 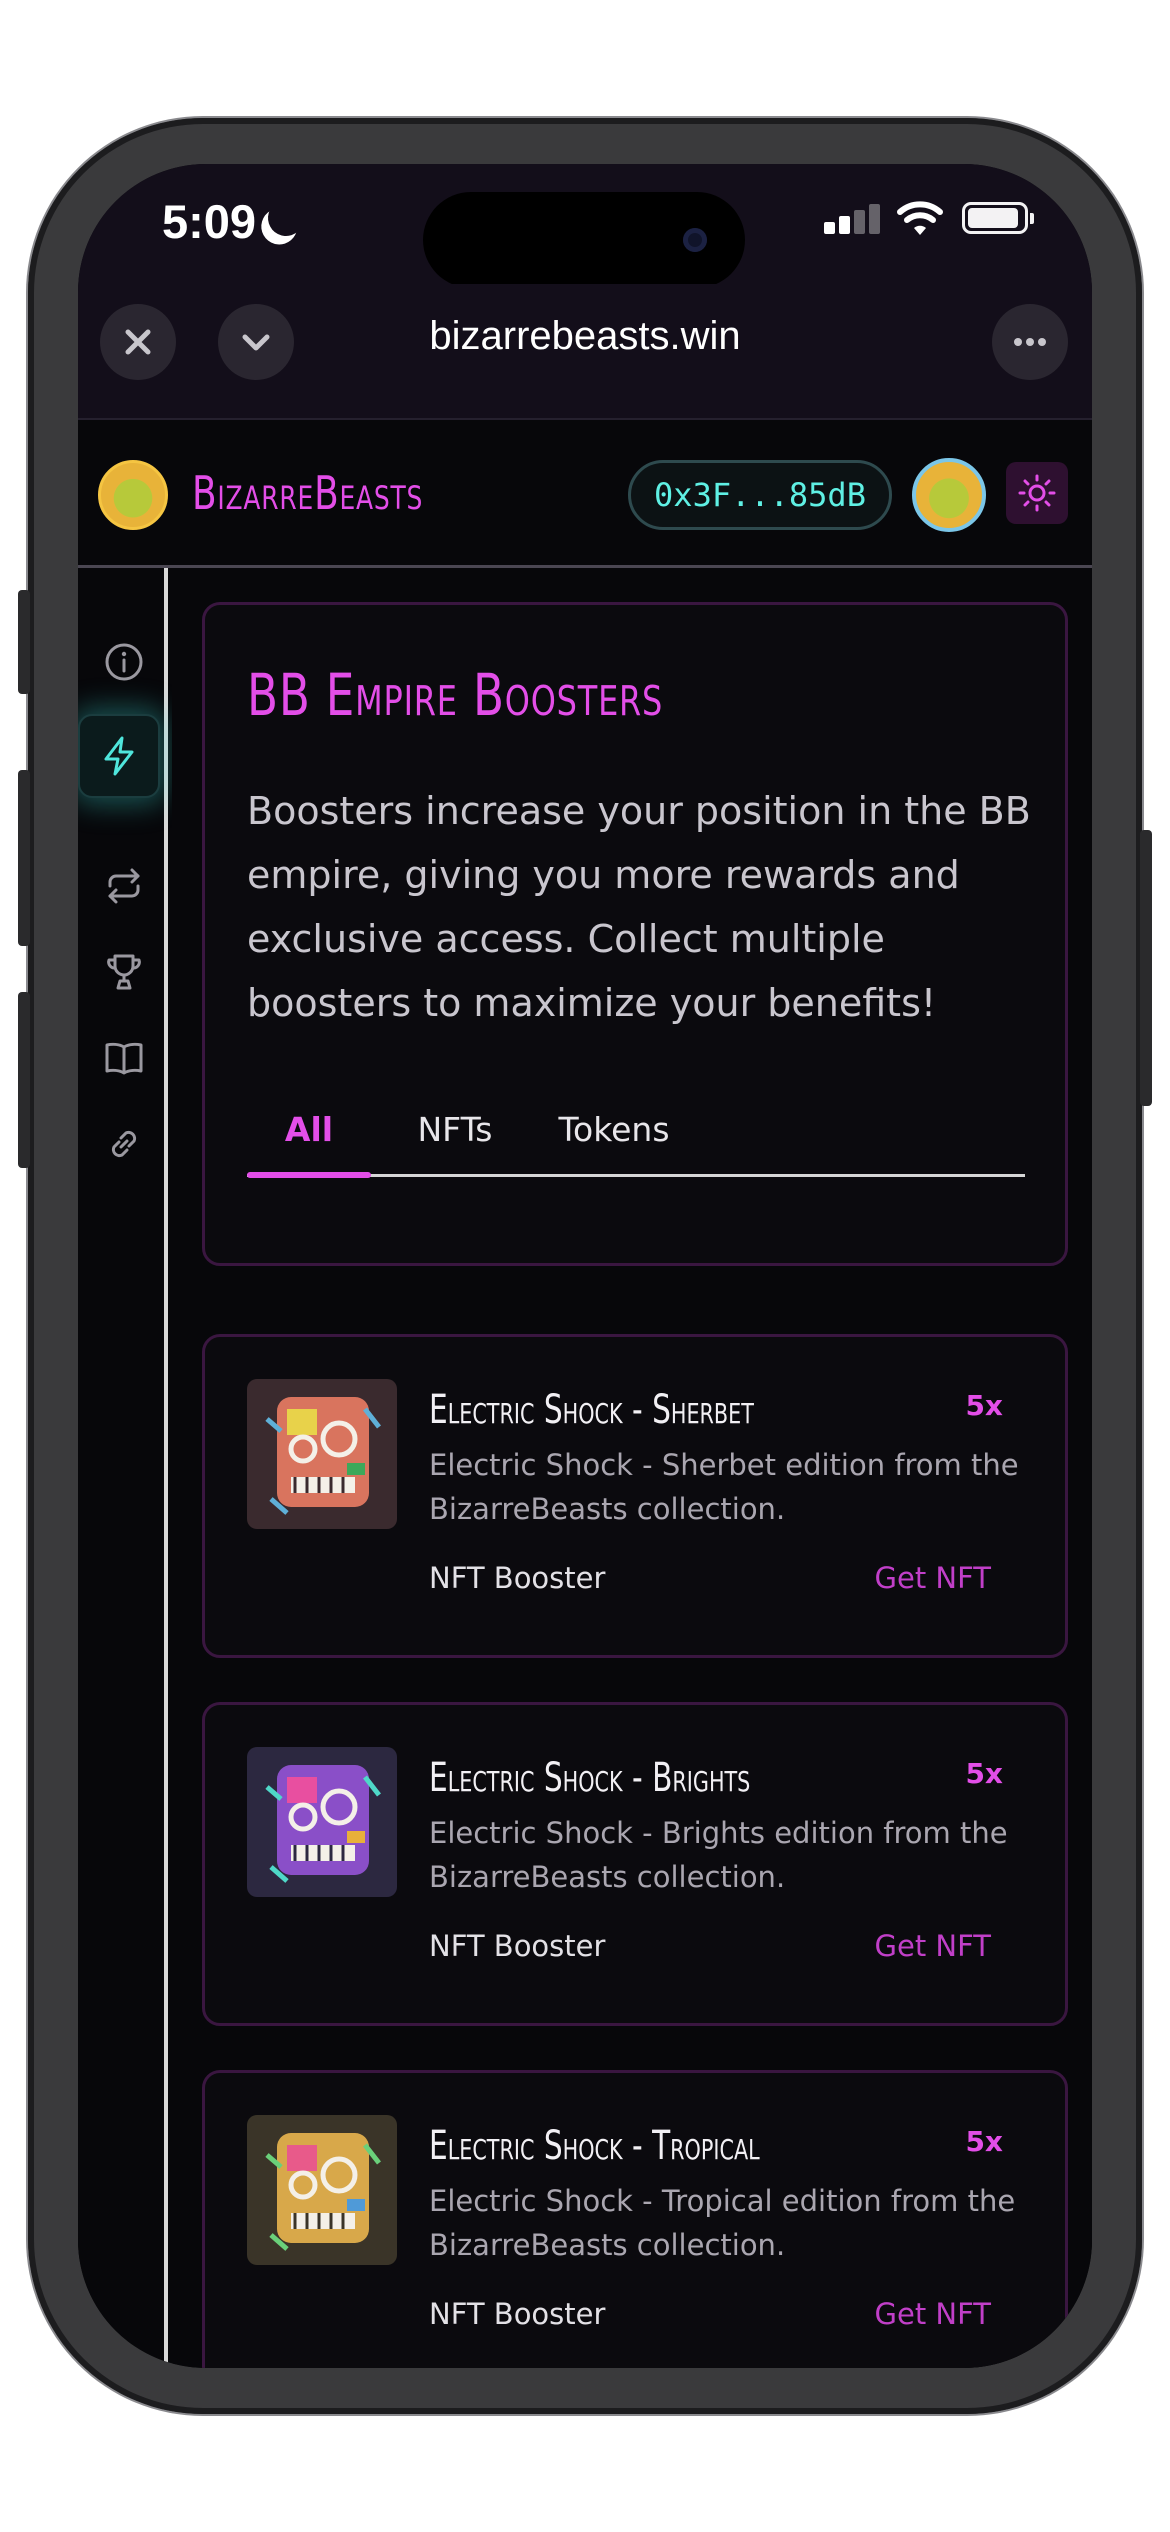 What do you see at coordinates (24, 858) in the screenshot?
I see `volume-up-button` at bounding box center [24, 858].